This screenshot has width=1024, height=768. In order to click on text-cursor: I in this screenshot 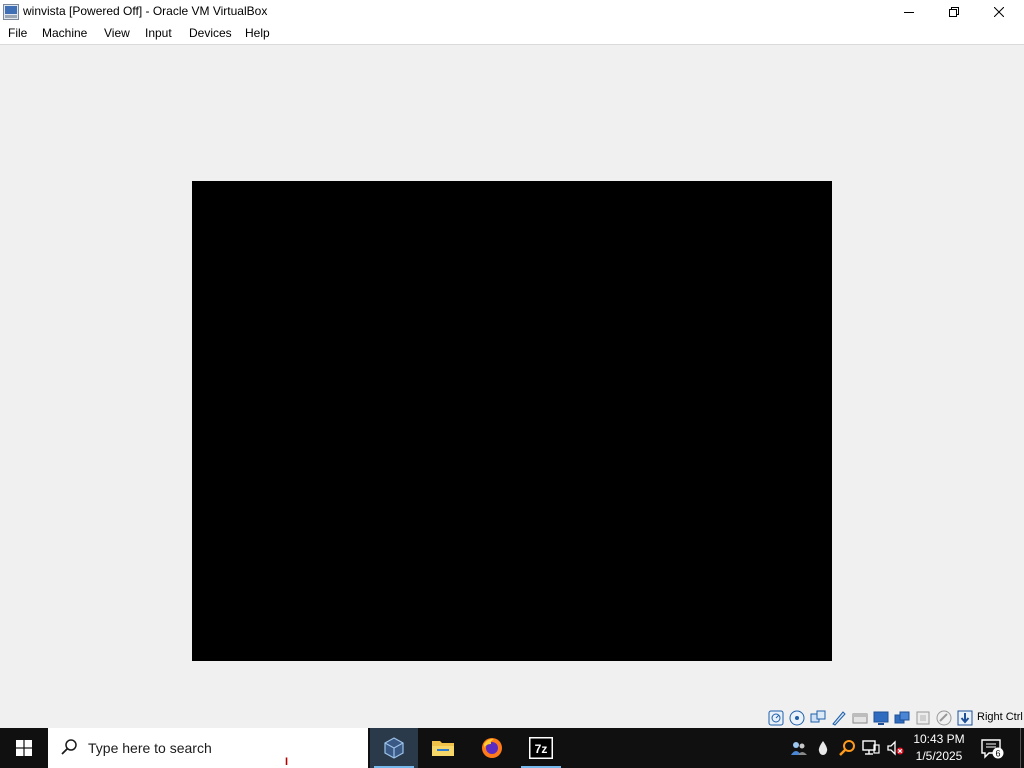, I will do `click(287, 762)`.